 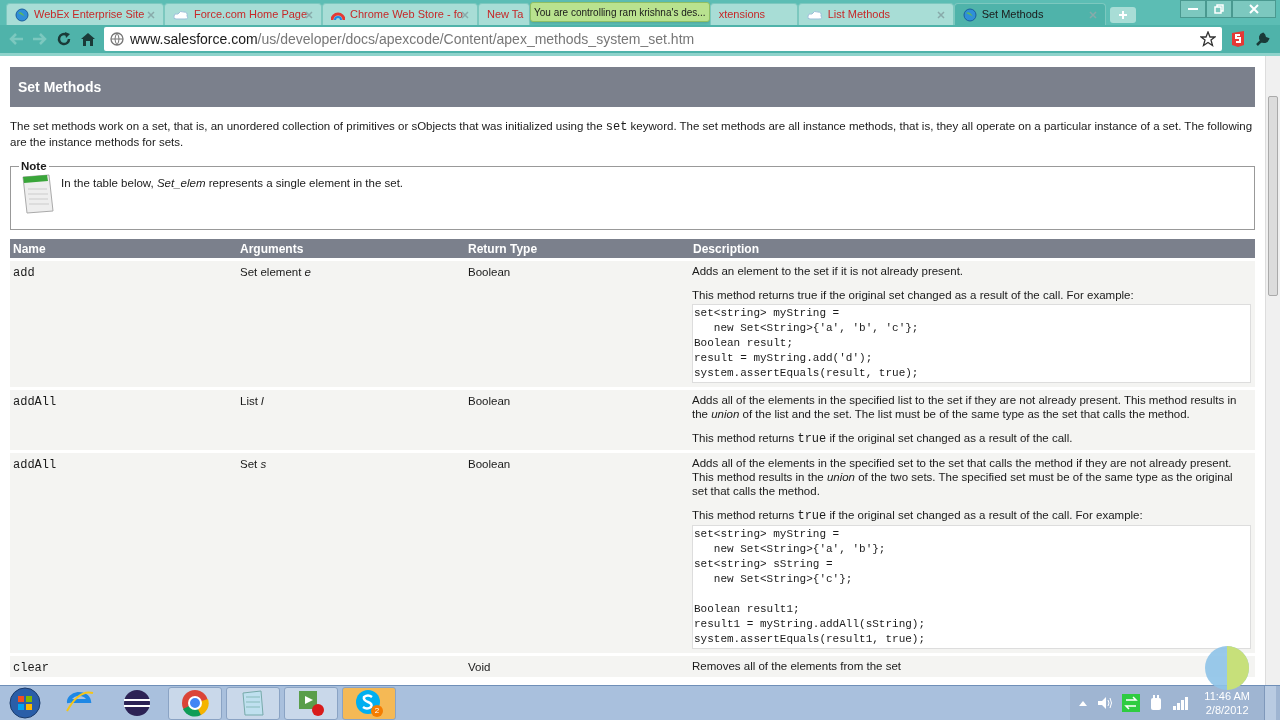 What do you see at coordinates (253, 464) in the screenshot?
I see `argument-text: Set s` at bounding box center [253, 464].